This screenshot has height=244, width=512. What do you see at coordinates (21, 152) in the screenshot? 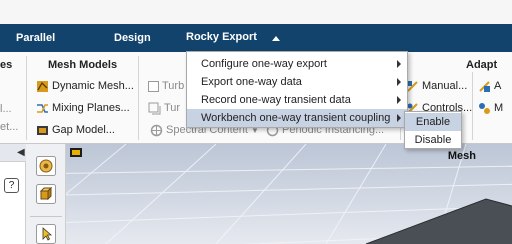
I see `chevron-left-icon: ◀` at bounding box center [21, 152].